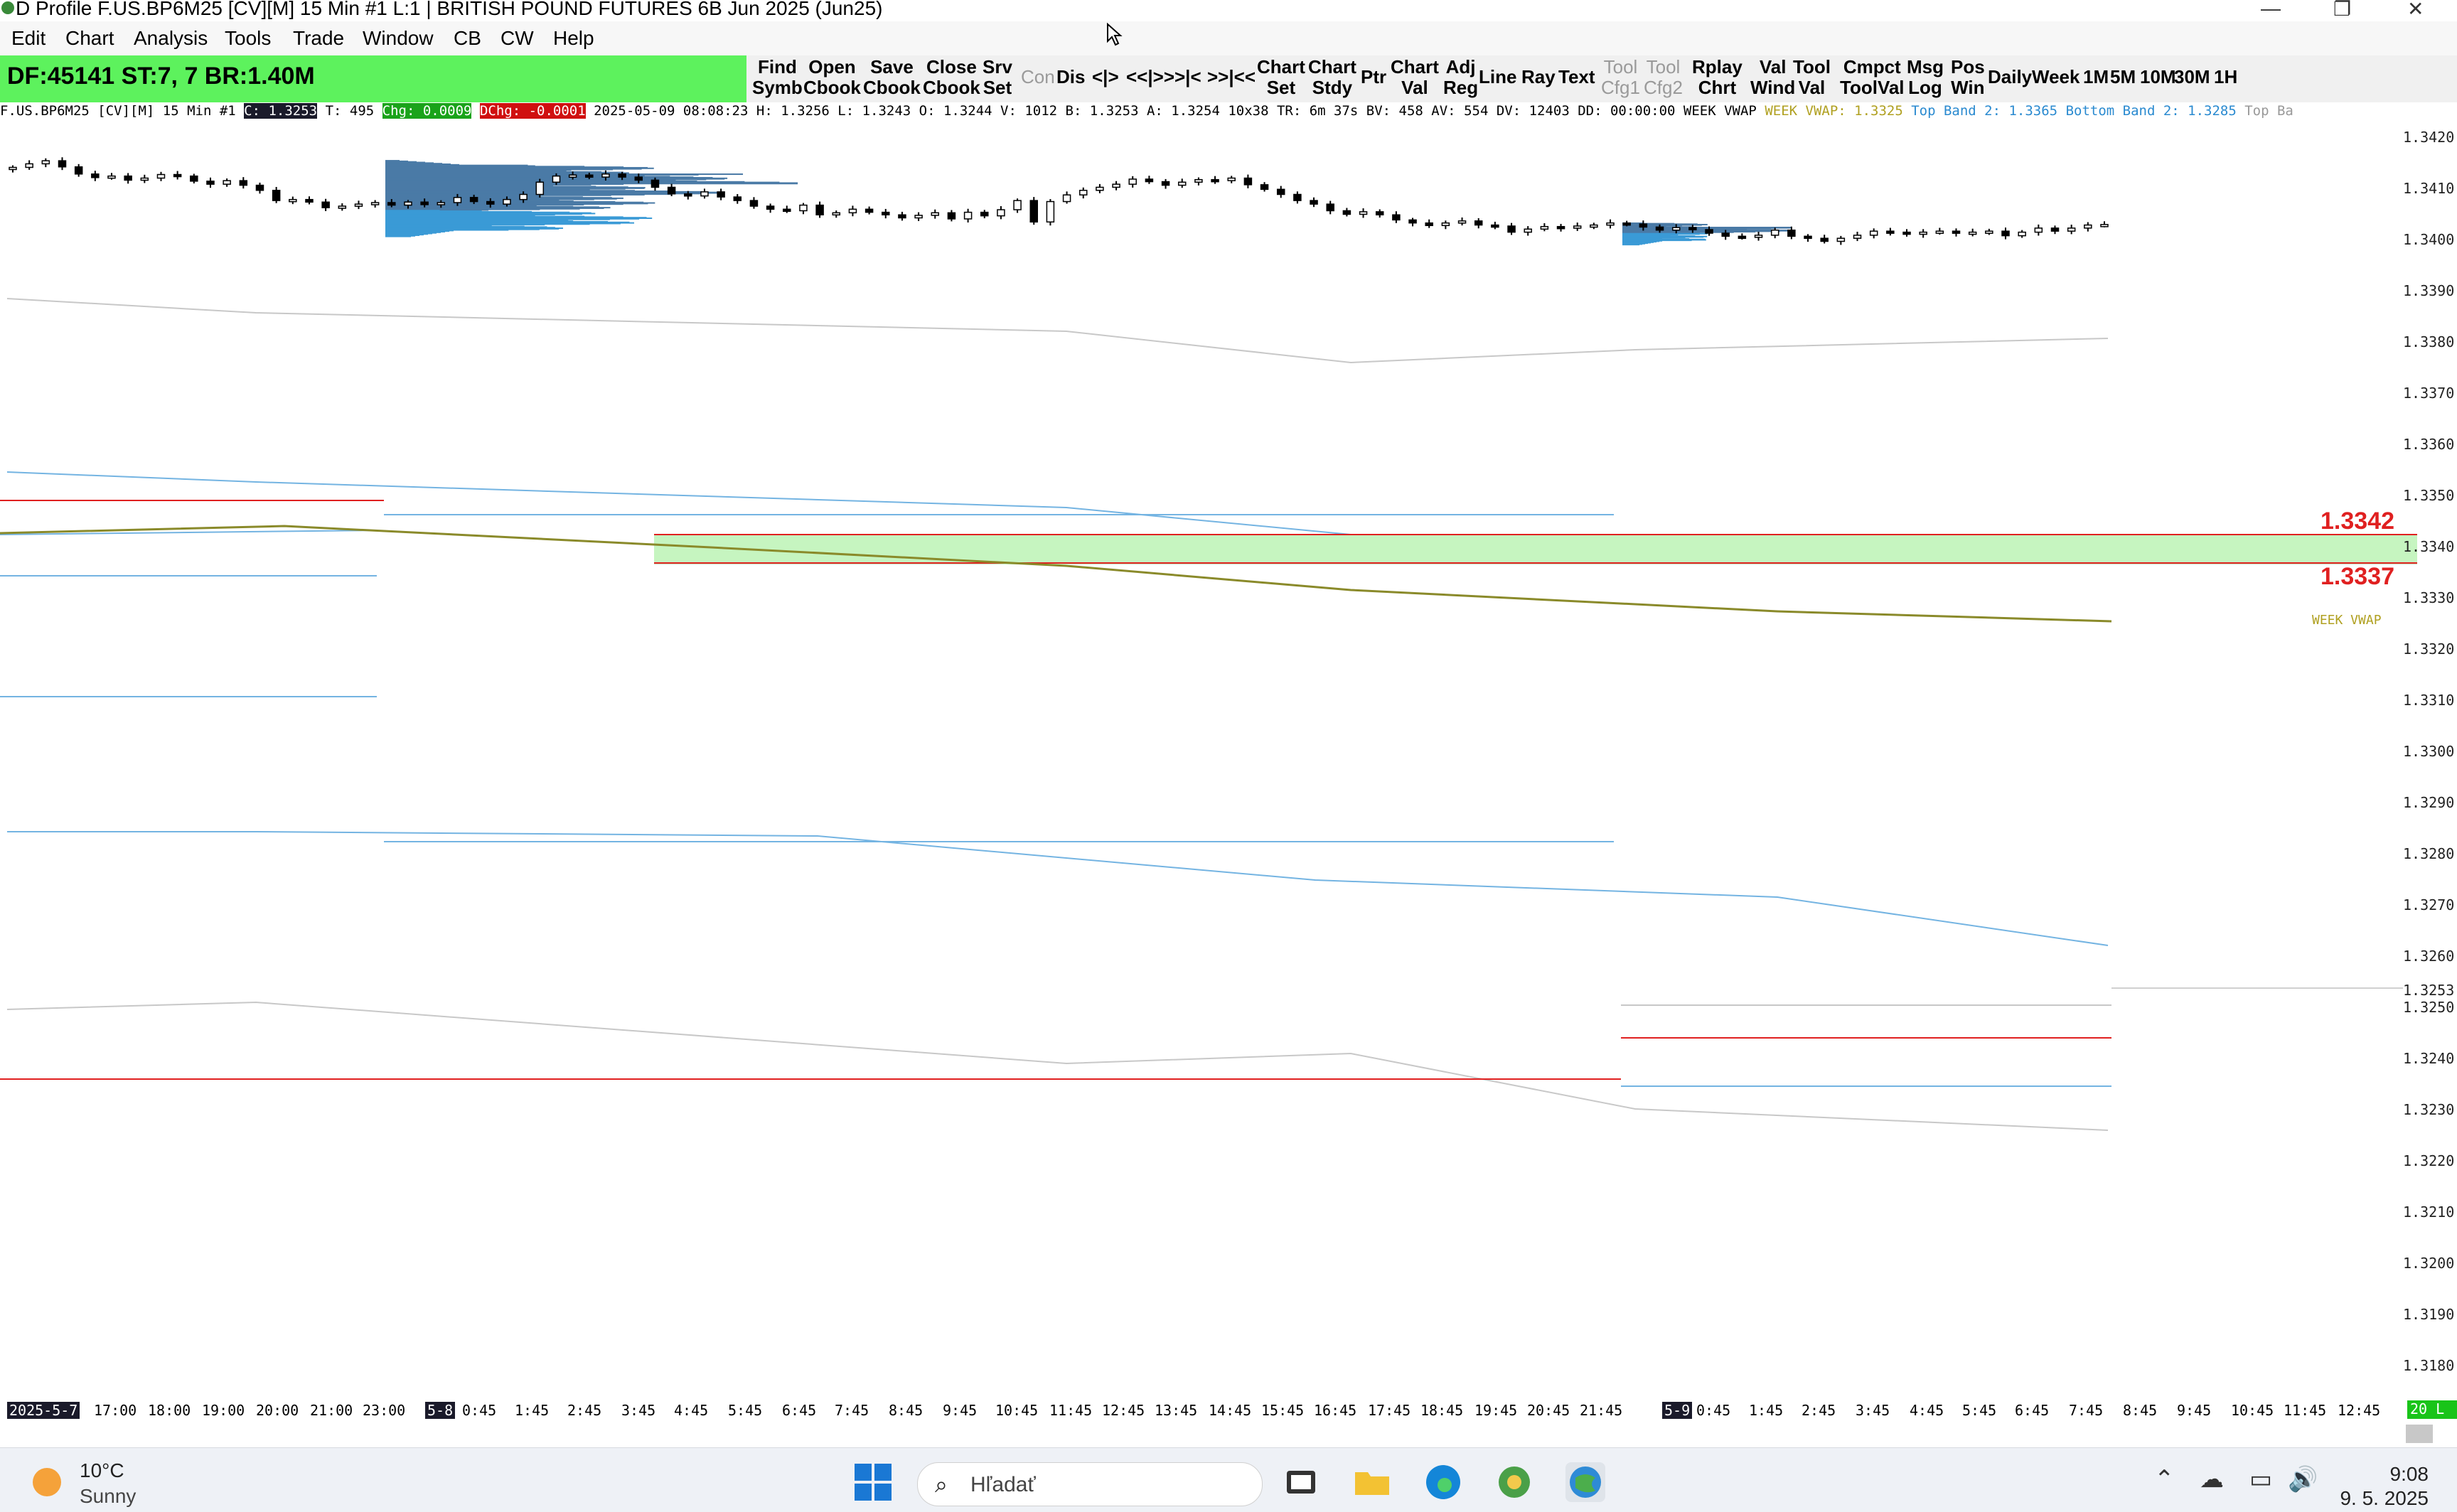  What do you see at coordinates (468, 39) in the screenshot?
I see `menu-cb: CB` at bounding box center [468, 39].